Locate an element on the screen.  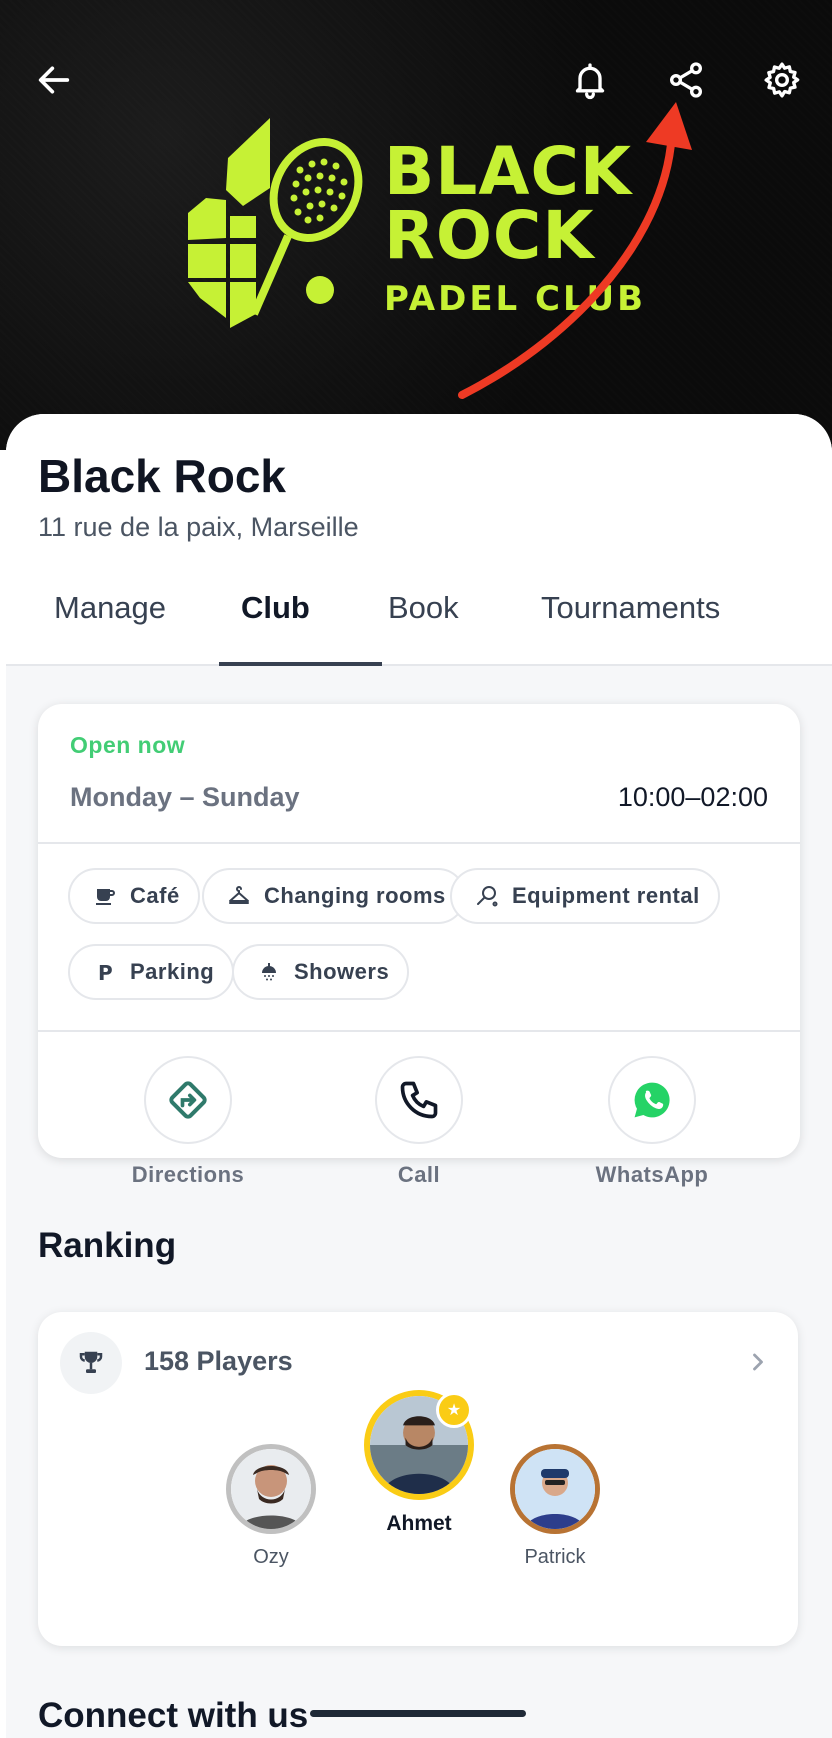
cup-icon is located at coordinates (105, 896).